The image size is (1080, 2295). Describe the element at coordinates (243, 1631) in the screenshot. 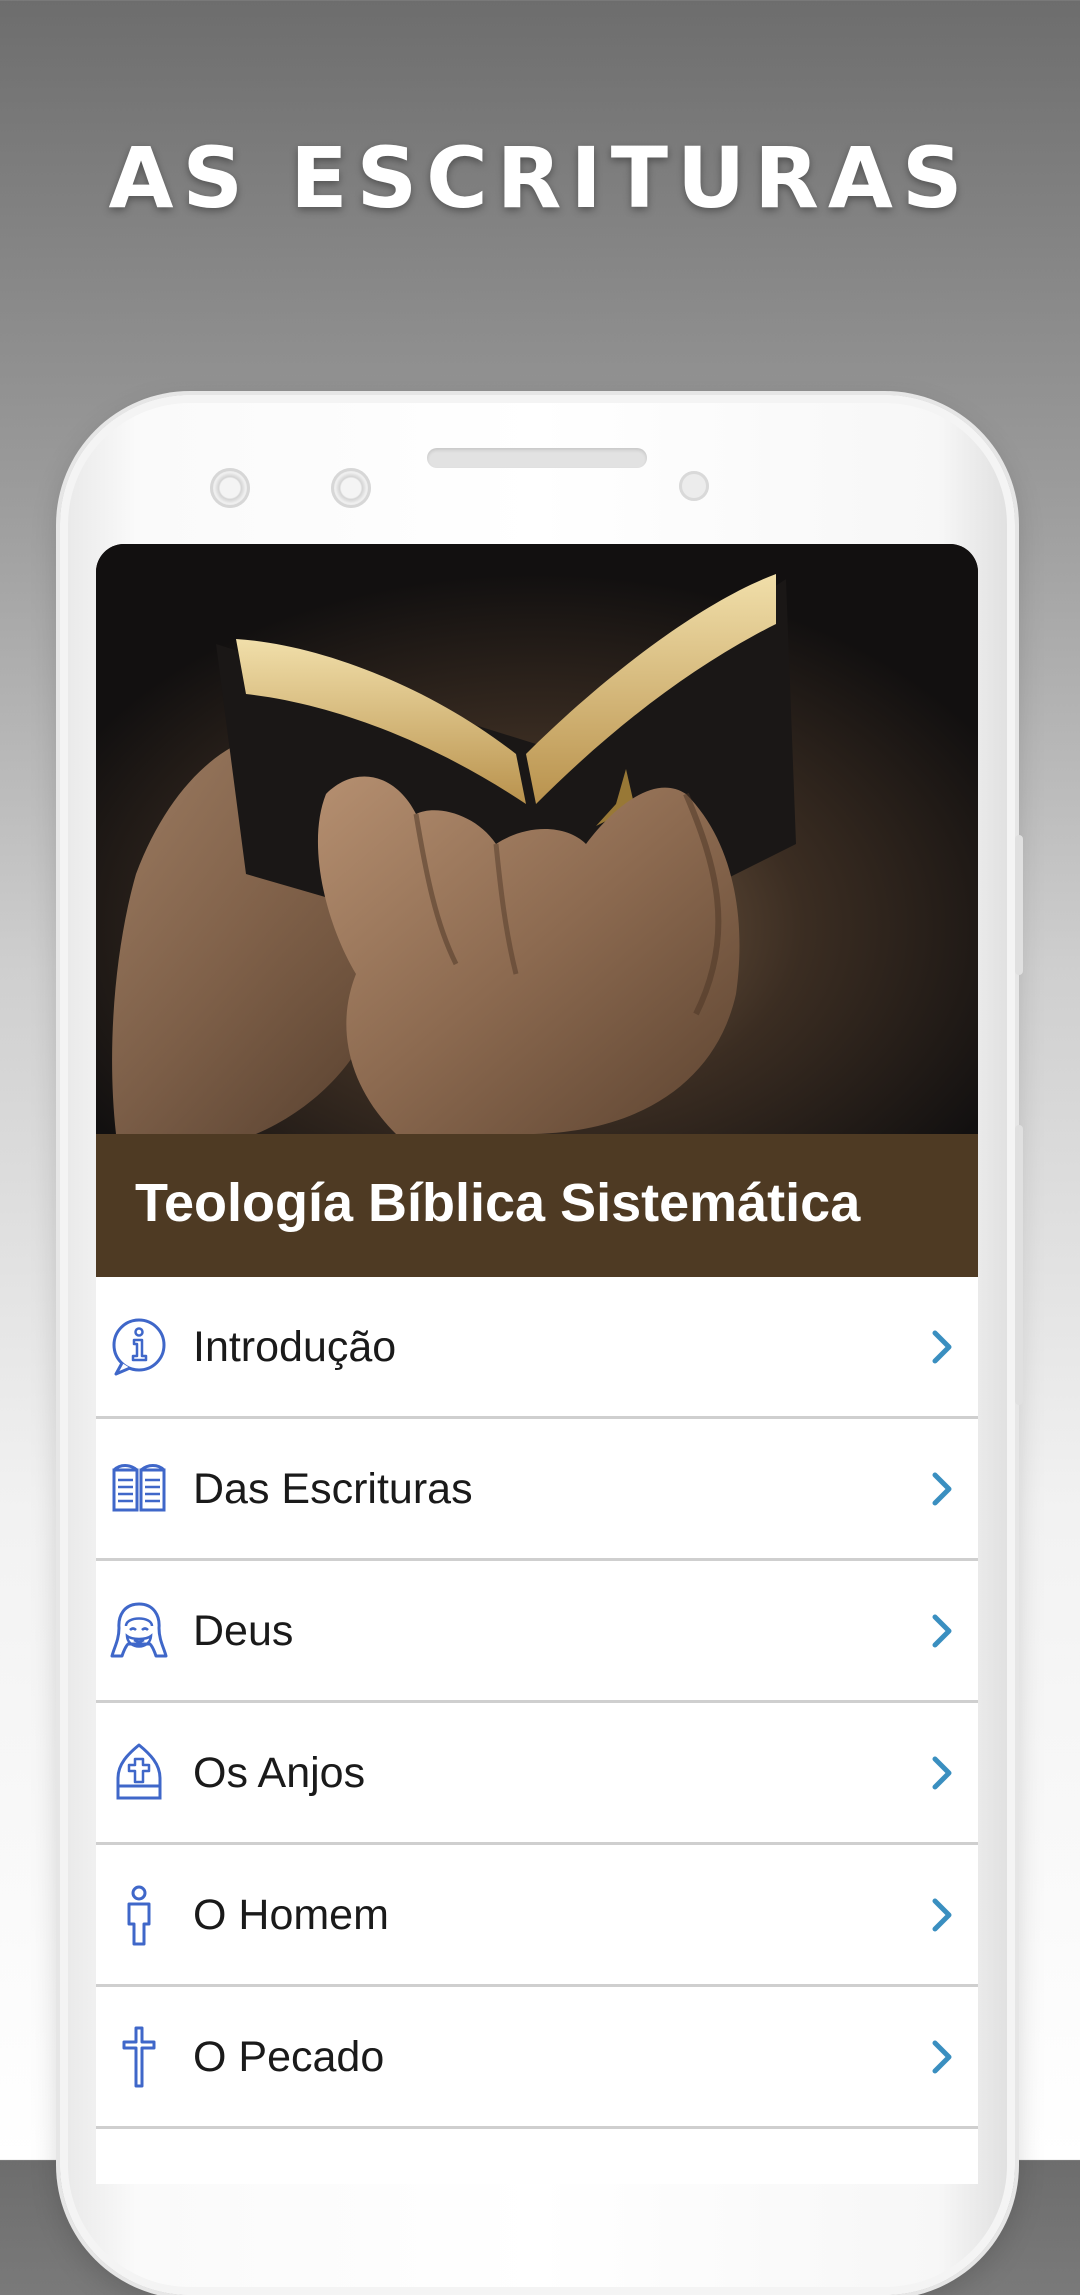

I see `list-item-label: Deus` at that location.